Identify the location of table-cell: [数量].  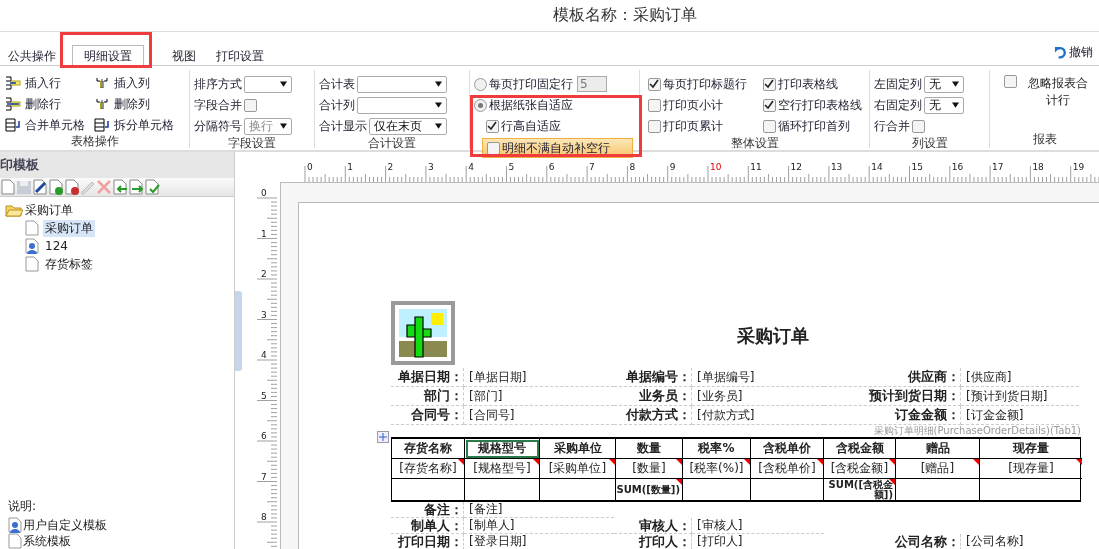
(649, 469).